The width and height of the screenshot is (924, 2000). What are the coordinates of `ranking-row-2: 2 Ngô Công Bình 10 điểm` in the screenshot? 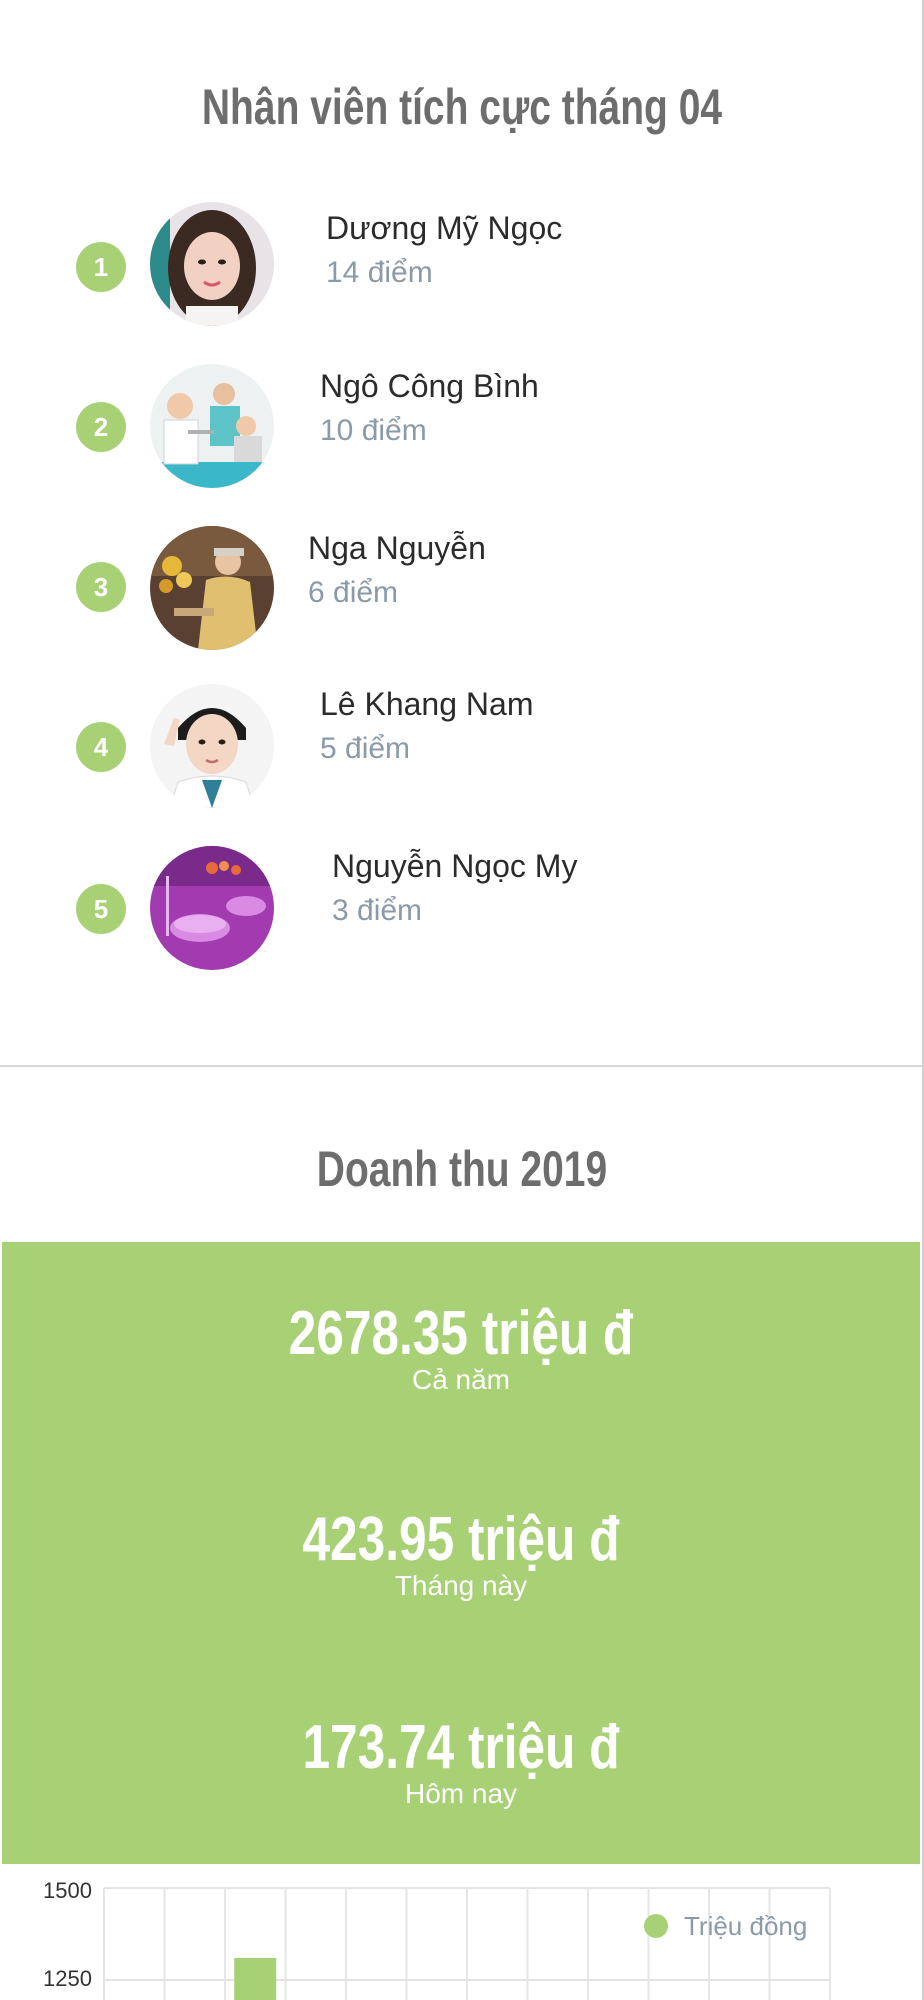 It's located at (462, 427).